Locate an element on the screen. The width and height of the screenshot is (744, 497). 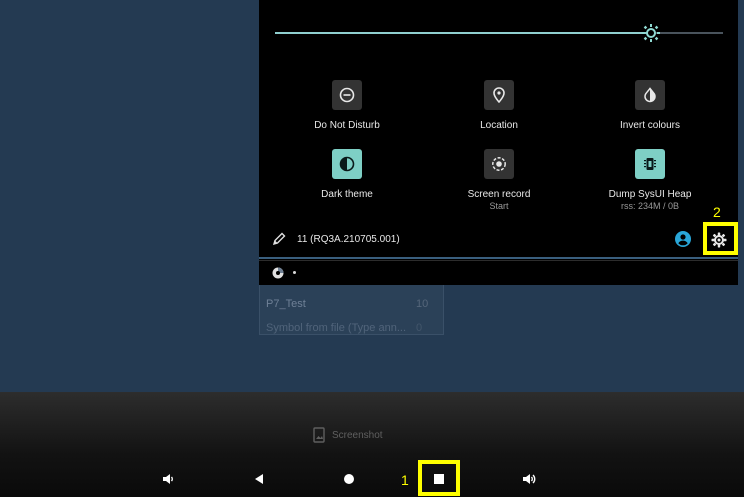
list-item: Symbol from file (Type ann... 0 is located at coordinates (344, 328).